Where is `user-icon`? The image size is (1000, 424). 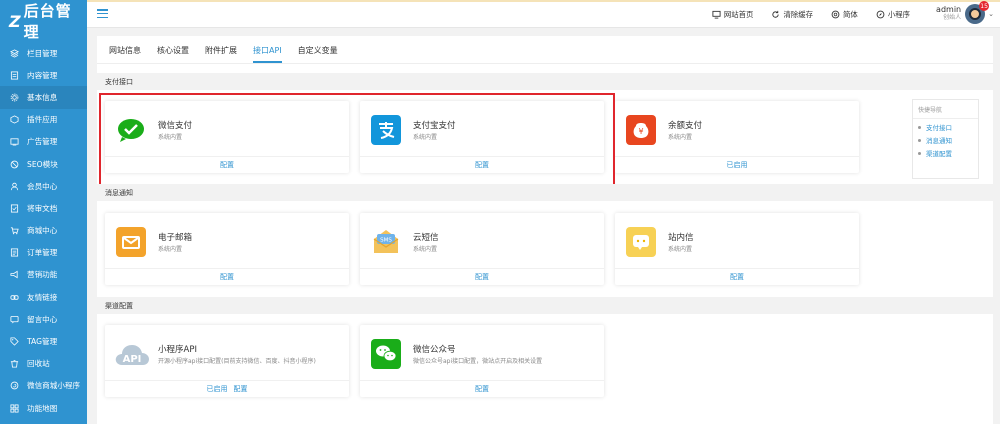
user-icon is located at coordinates (14, 186).